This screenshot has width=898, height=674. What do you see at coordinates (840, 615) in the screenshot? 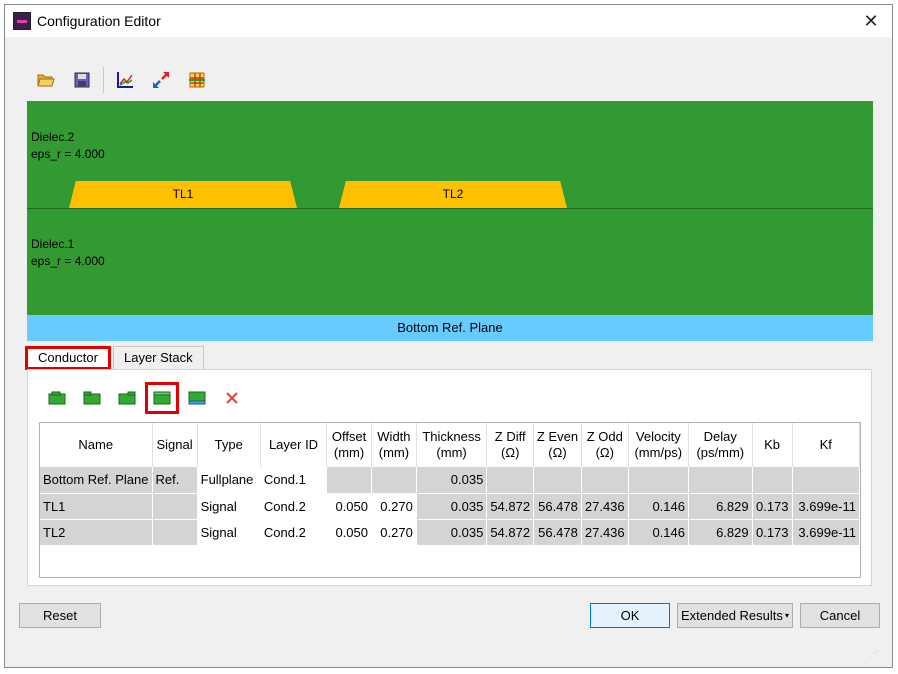
I see `cancel-button: Cancel` at bounding box center [840, 615].